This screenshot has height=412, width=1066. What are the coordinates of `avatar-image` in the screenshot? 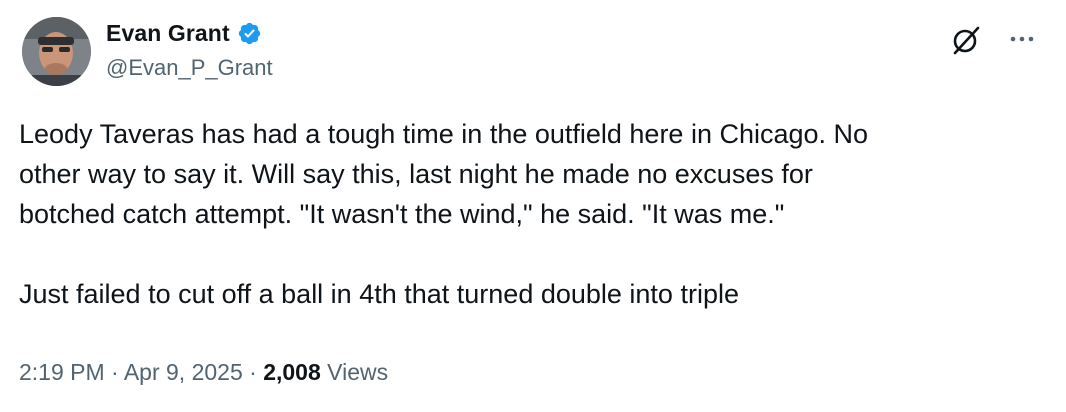 It's located at (56, 51).